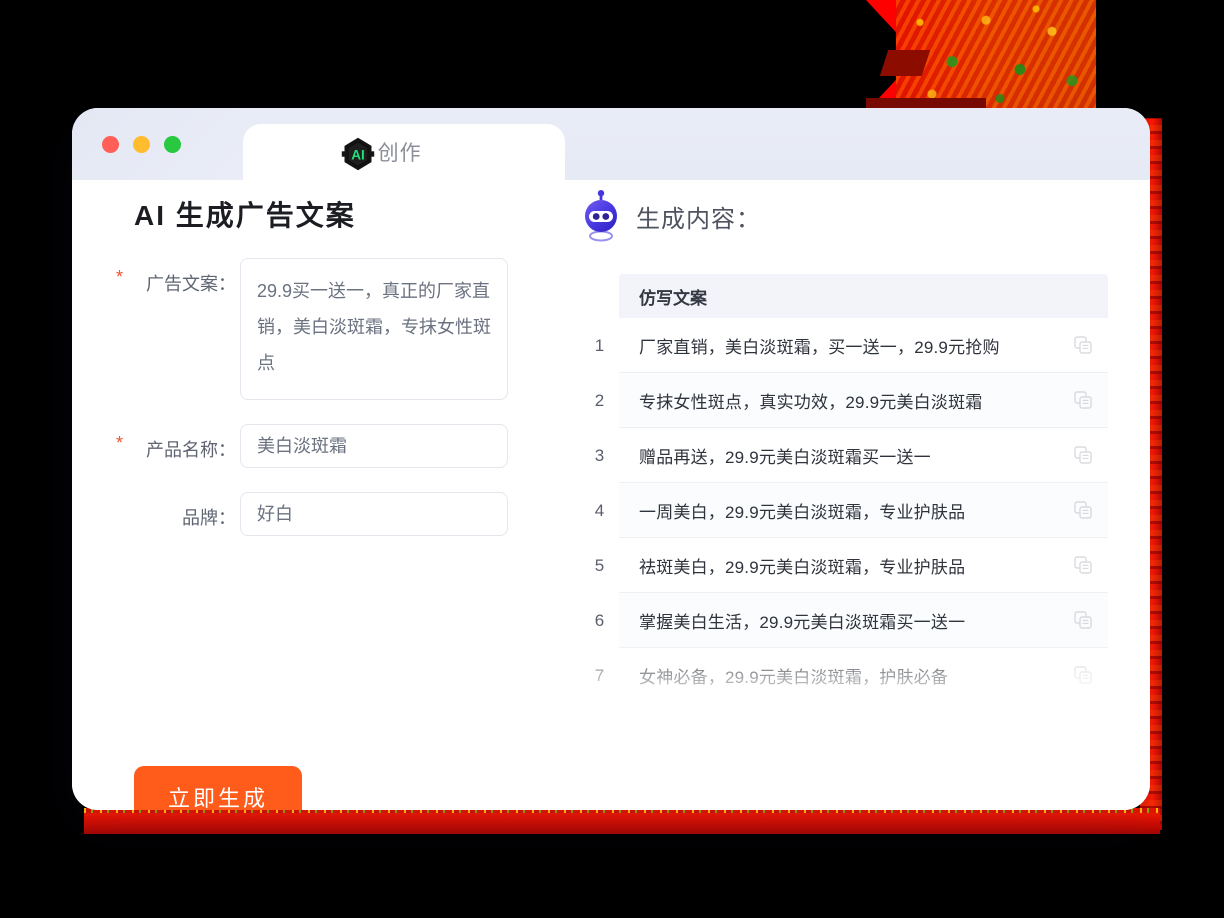 This screenshot has width=1224, height=918. I want to click on row-text: 专抹女性斑点，真实功效，29.9元美白淡斑霜, so click(811, 402).